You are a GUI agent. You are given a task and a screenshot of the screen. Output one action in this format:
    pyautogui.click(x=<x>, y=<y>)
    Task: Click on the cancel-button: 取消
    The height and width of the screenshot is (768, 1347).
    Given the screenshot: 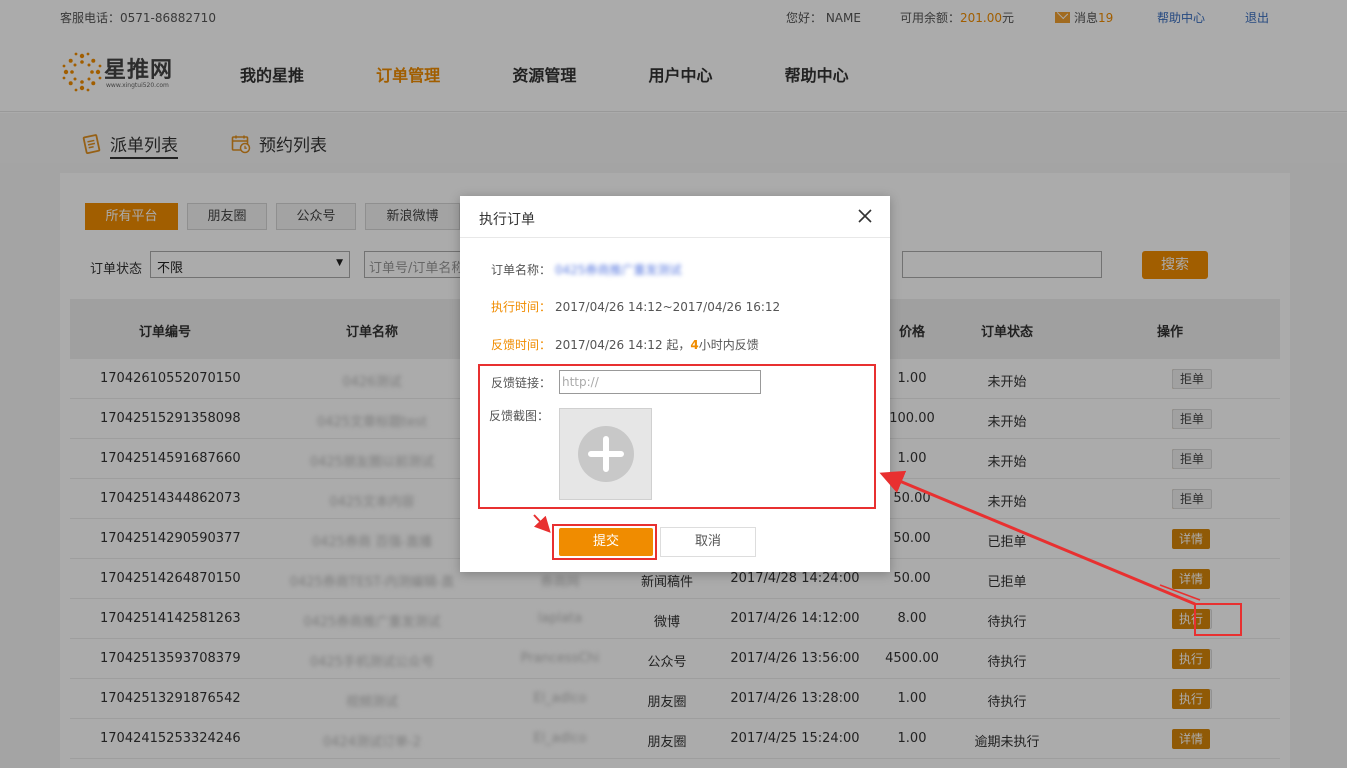 What is the action you would take?
    pyautogui.click(x=708, y=542)
    